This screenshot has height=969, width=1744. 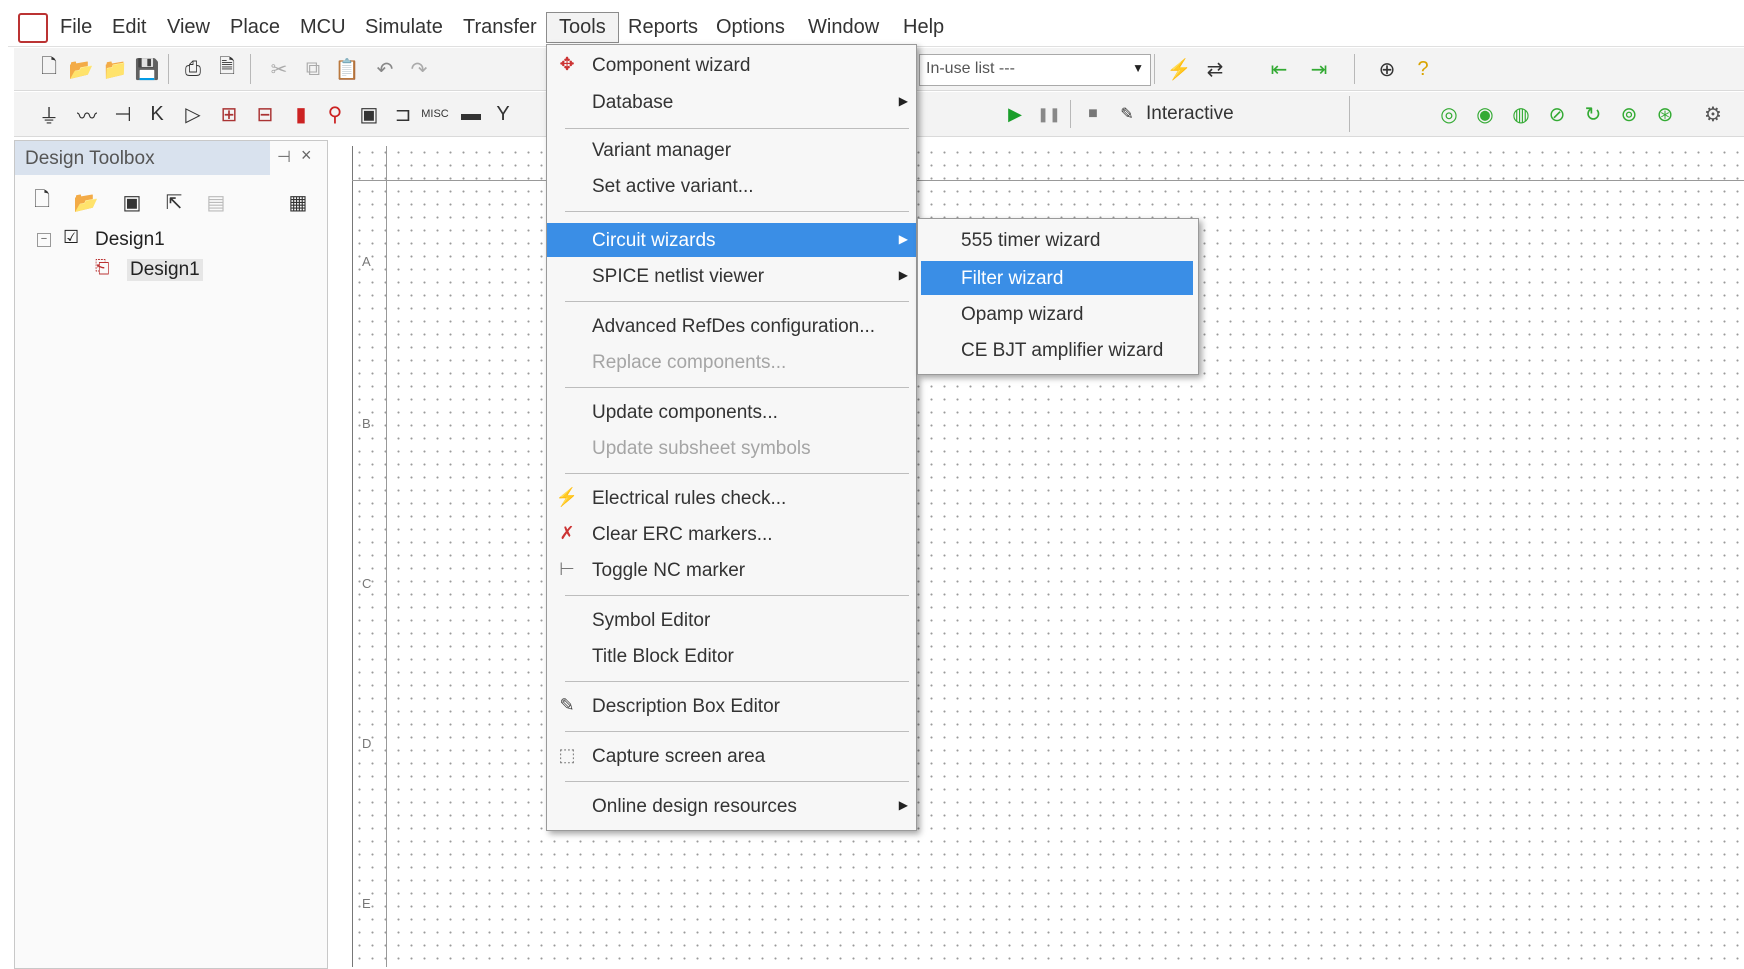 I want to click on power-icon: ⊐, so click(x=403, y=114).